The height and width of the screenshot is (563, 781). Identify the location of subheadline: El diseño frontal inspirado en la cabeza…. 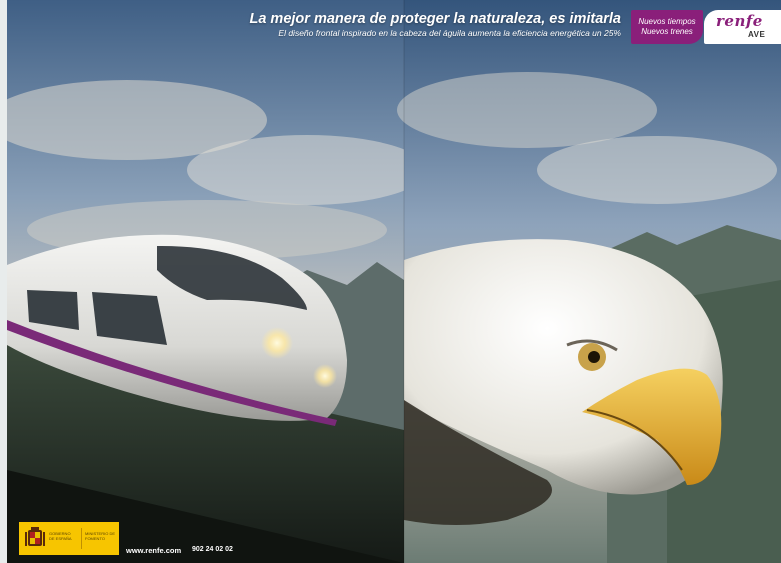
(449, 33).